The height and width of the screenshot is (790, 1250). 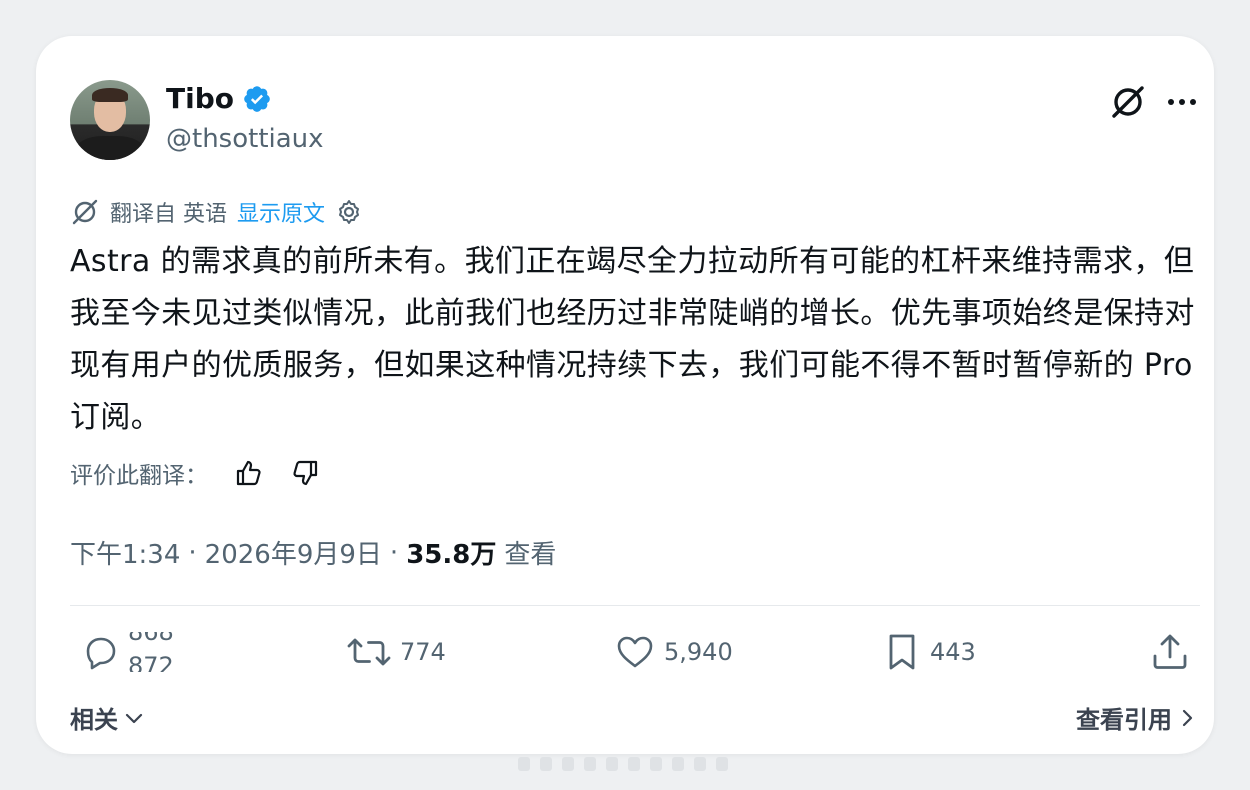 What do you see at coordinates (1182, 102) in the screenshot?
I see `more-dots-icon` at bounding box center [1182, 102].